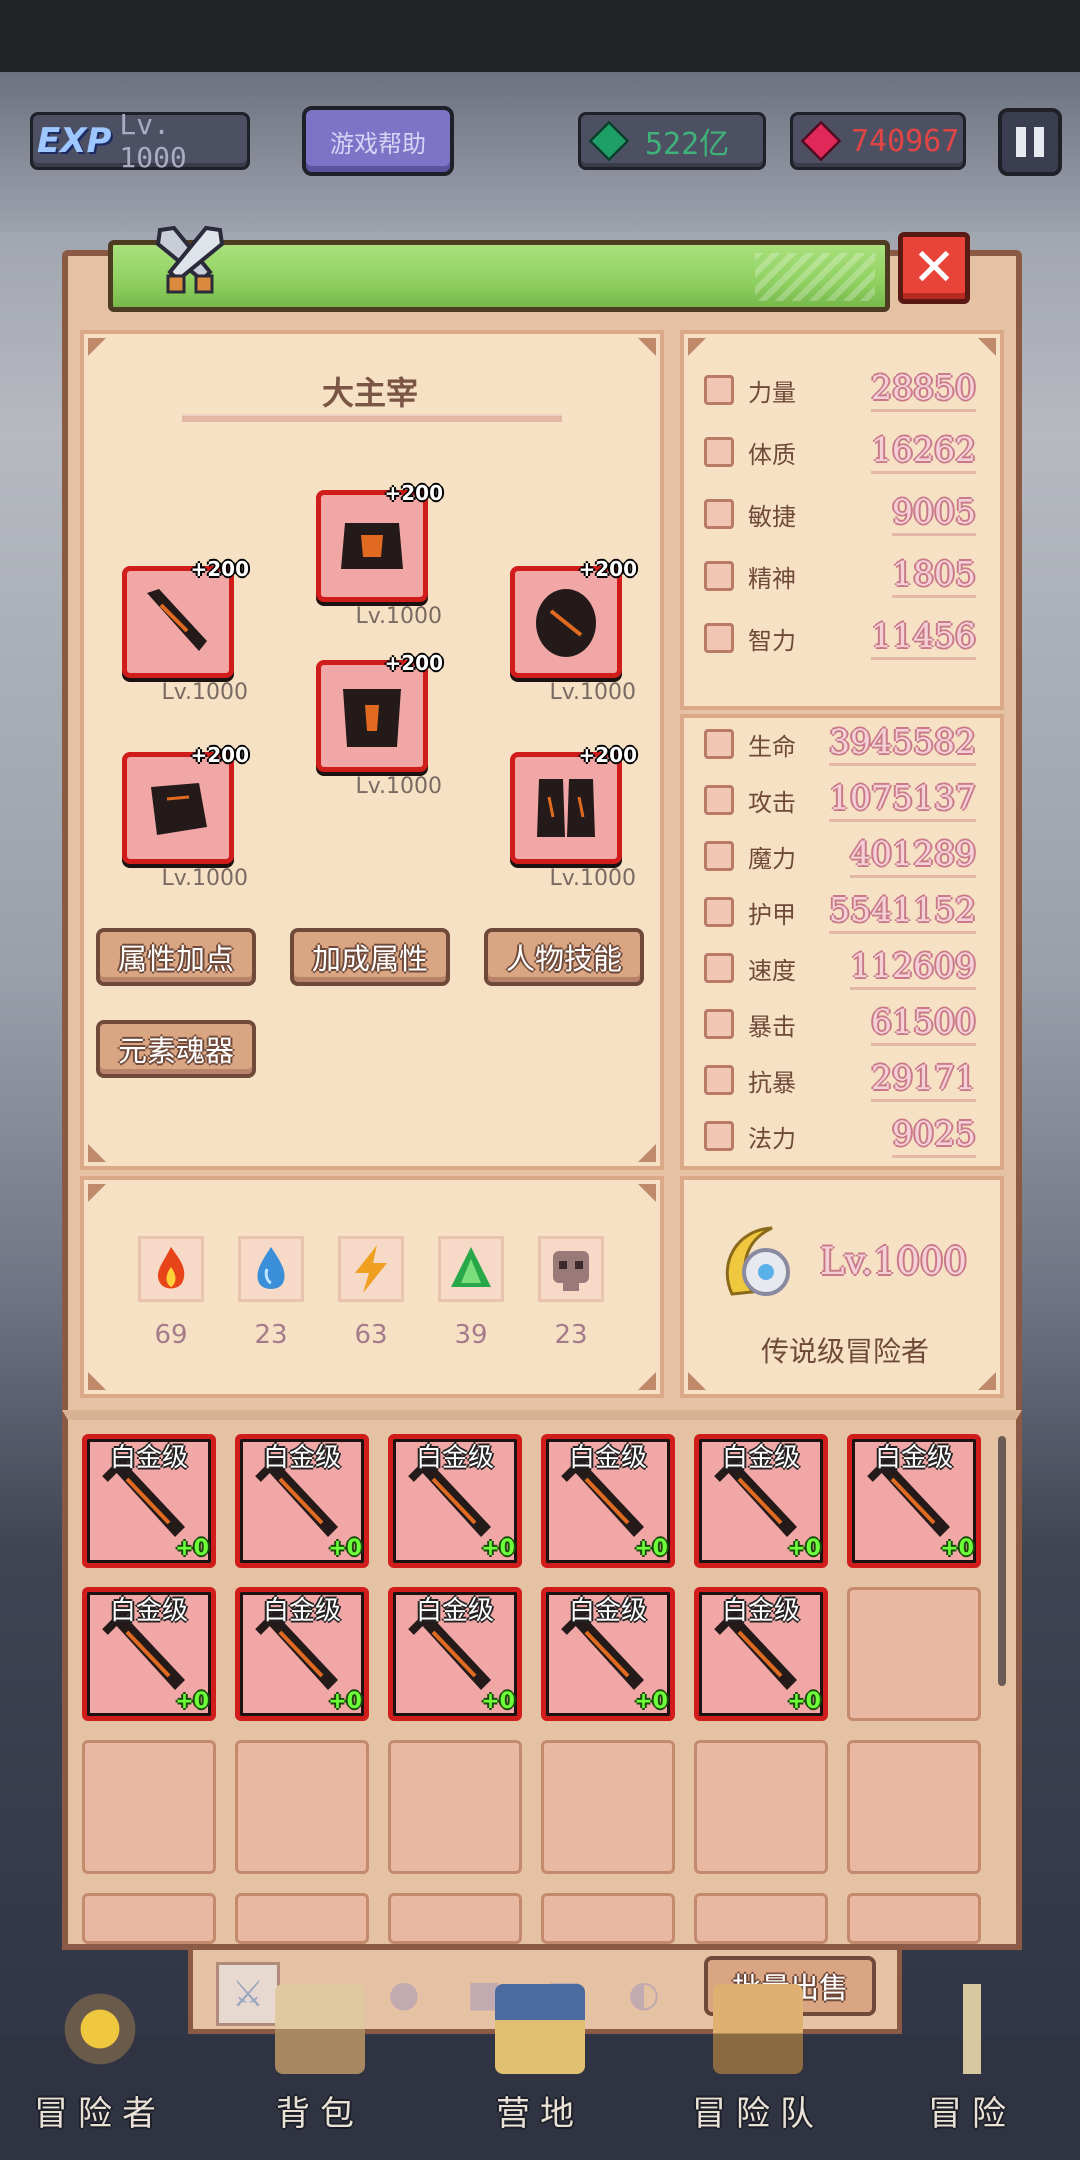  I want to click on gloves-icon, so click(179, 809).